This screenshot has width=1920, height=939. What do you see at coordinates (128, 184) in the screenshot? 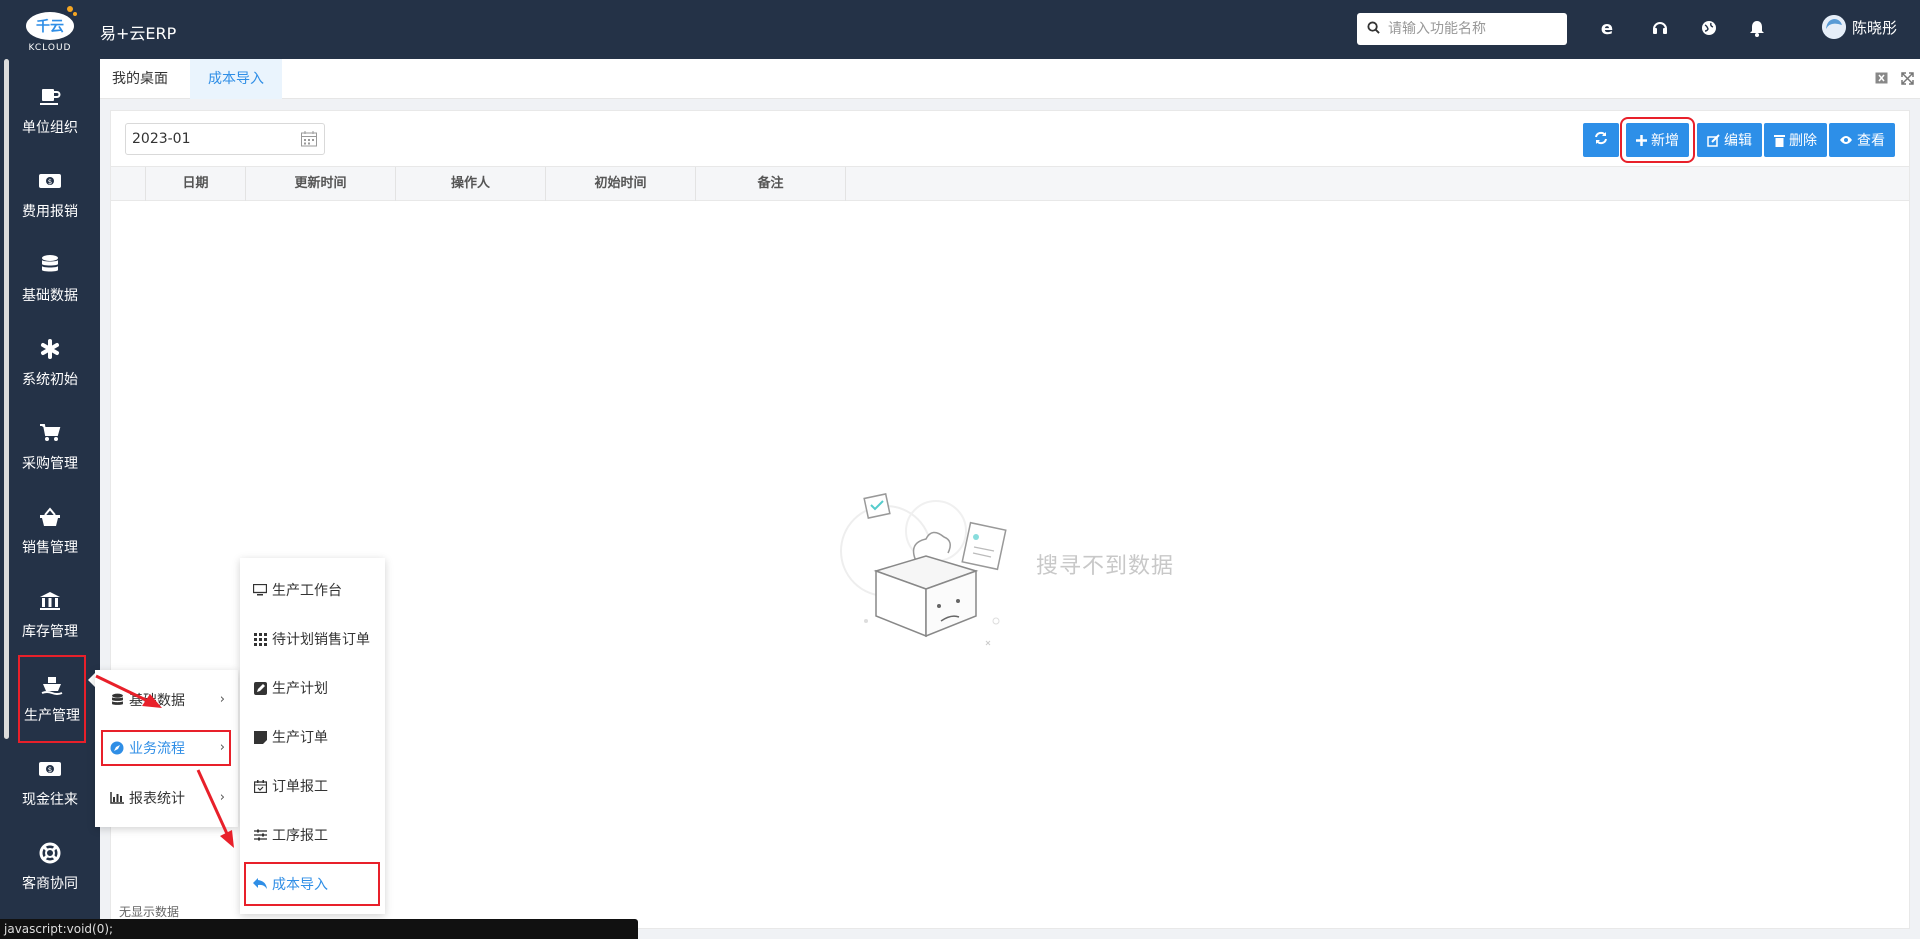
I see `table-header-checkbox-col` at bounding box center [128, 184].